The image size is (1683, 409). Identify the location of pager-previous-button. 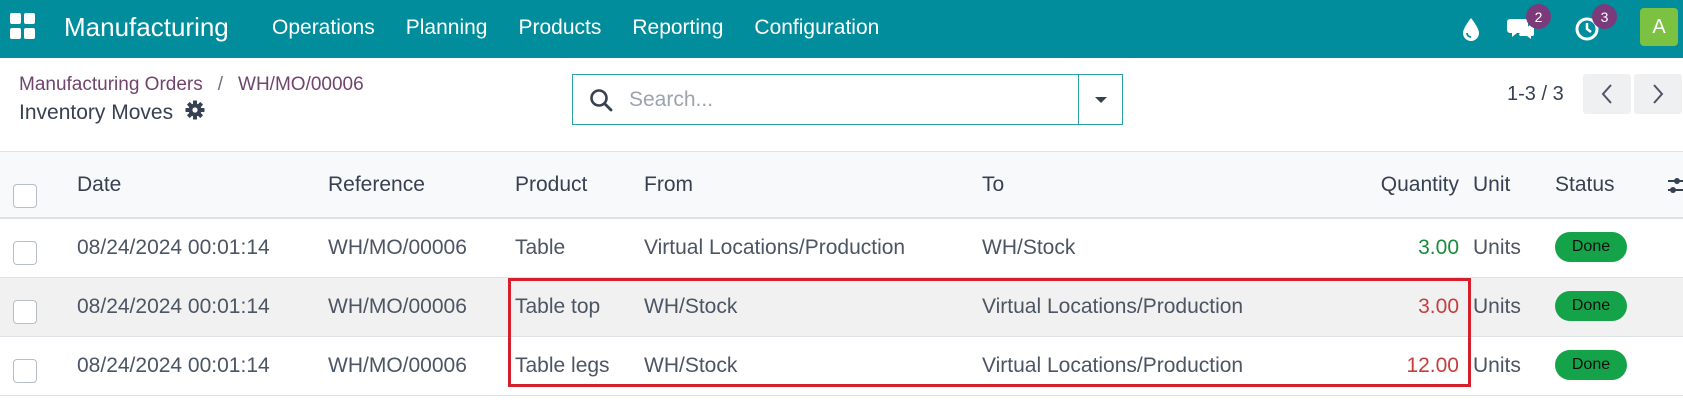
(1607, 94).